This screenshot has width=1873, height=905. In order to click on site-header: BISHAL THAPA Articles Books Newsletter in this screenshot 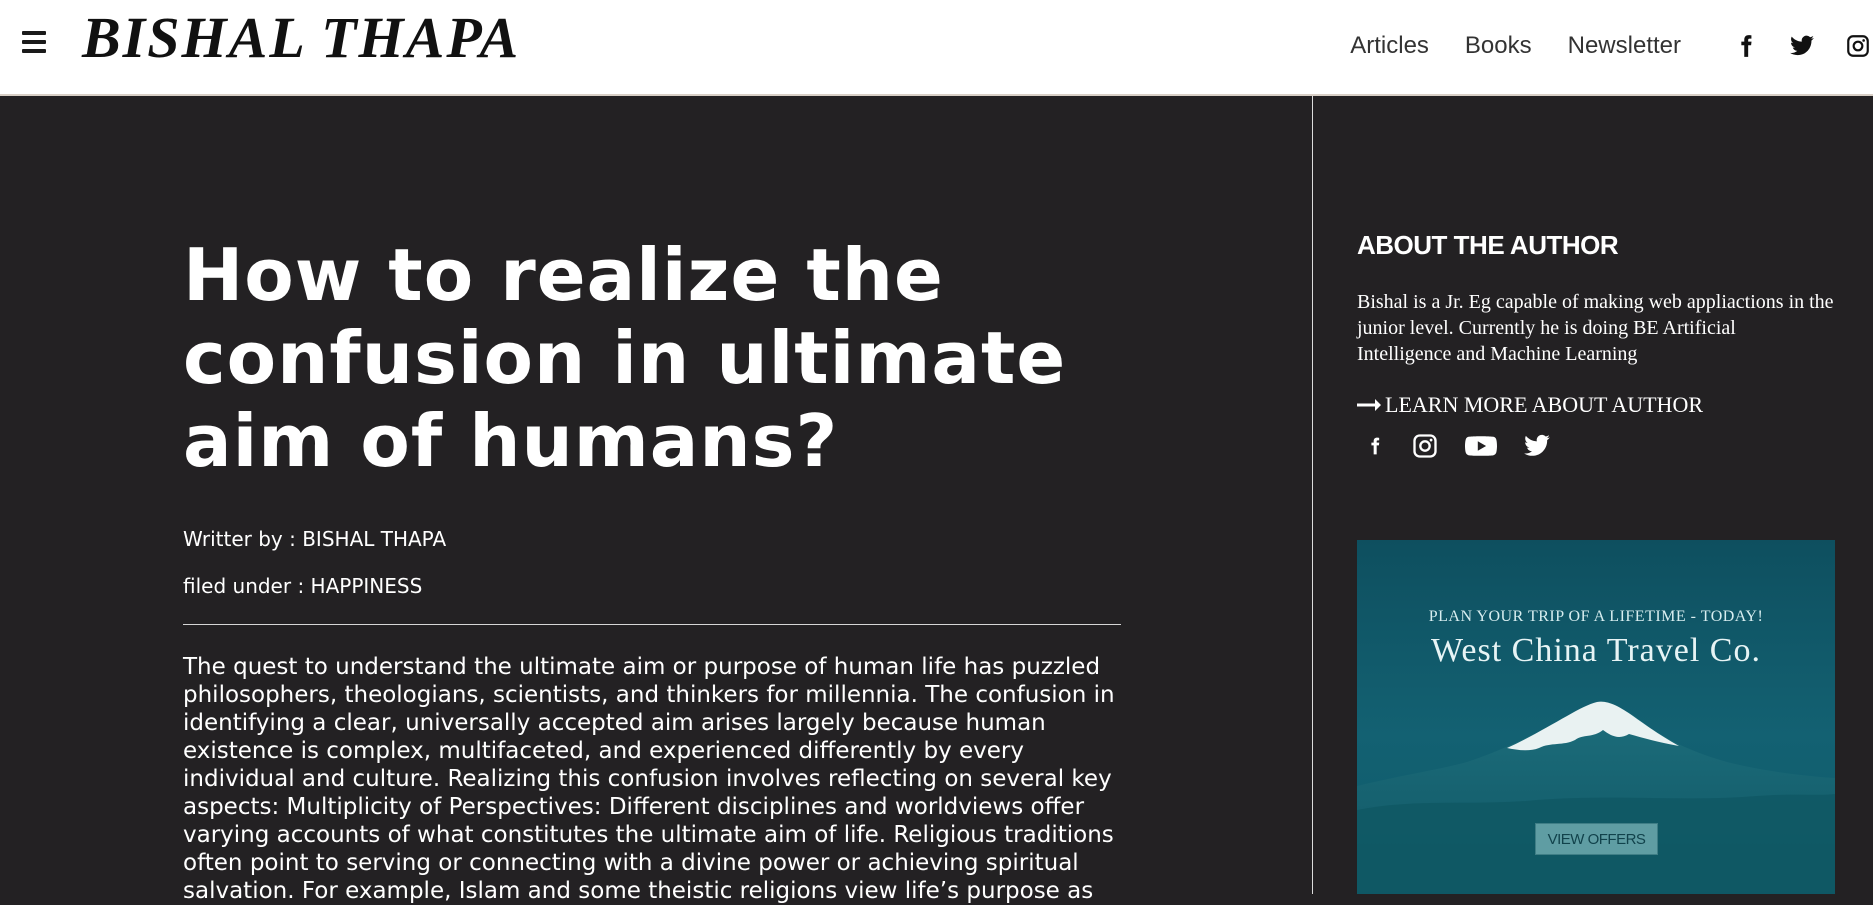, I will do `click(936, 48)`.